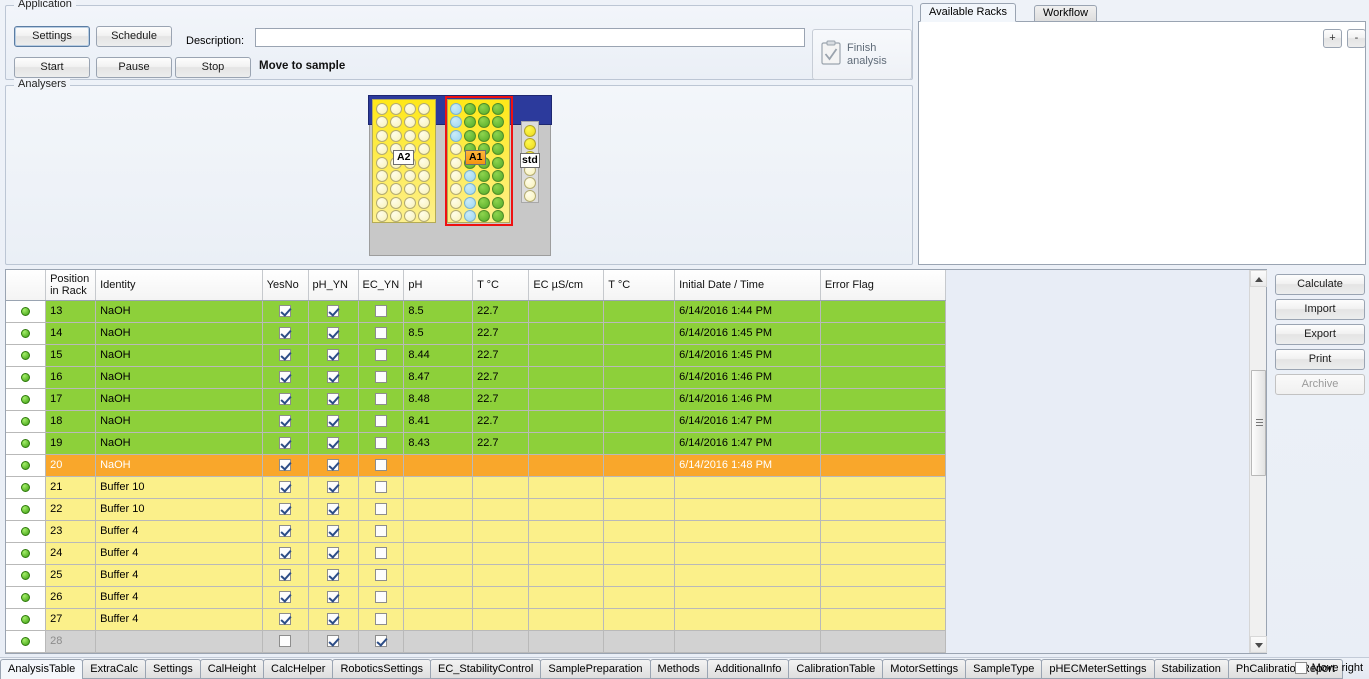  Describe the element at coordinates (501, 377) in the screenshot. I see `cell-t_c_1: 22.7` at that location.